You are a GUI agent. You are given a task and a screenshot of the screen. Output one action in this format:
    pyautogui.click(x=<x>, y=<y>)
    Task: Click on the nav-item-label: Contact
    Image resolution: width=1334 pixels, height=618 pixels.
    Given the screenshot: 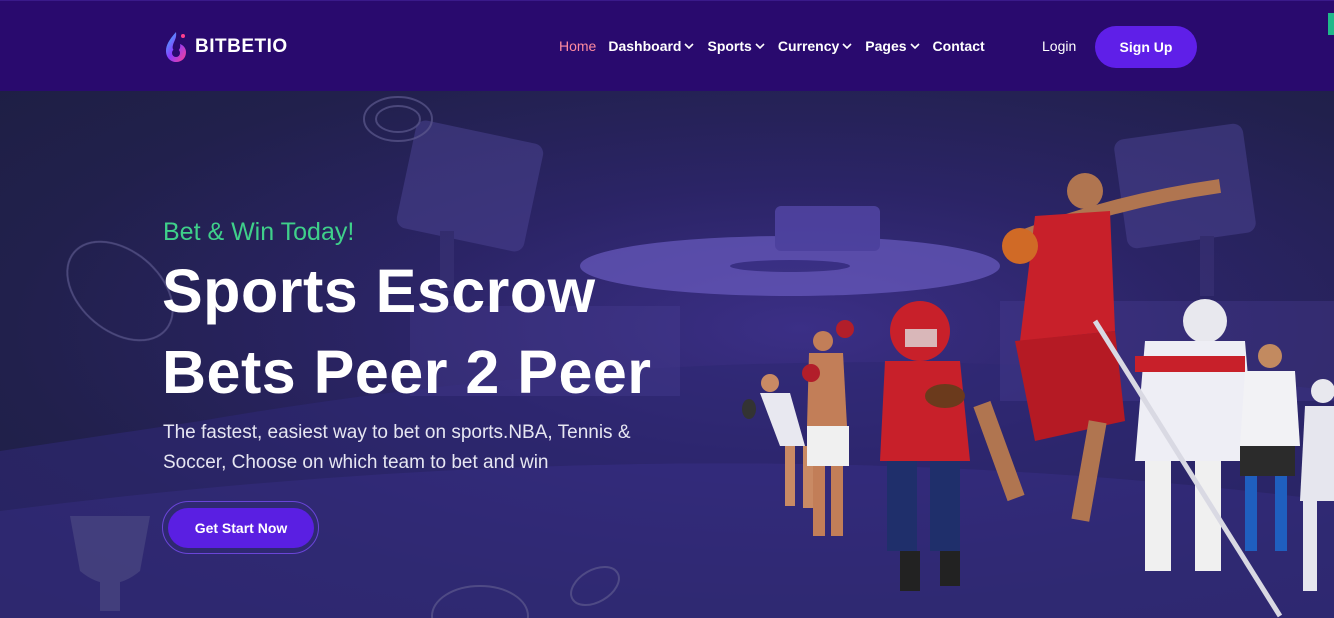 What is the action you would take?
    pyautogui.click(x=958, y=46)
    